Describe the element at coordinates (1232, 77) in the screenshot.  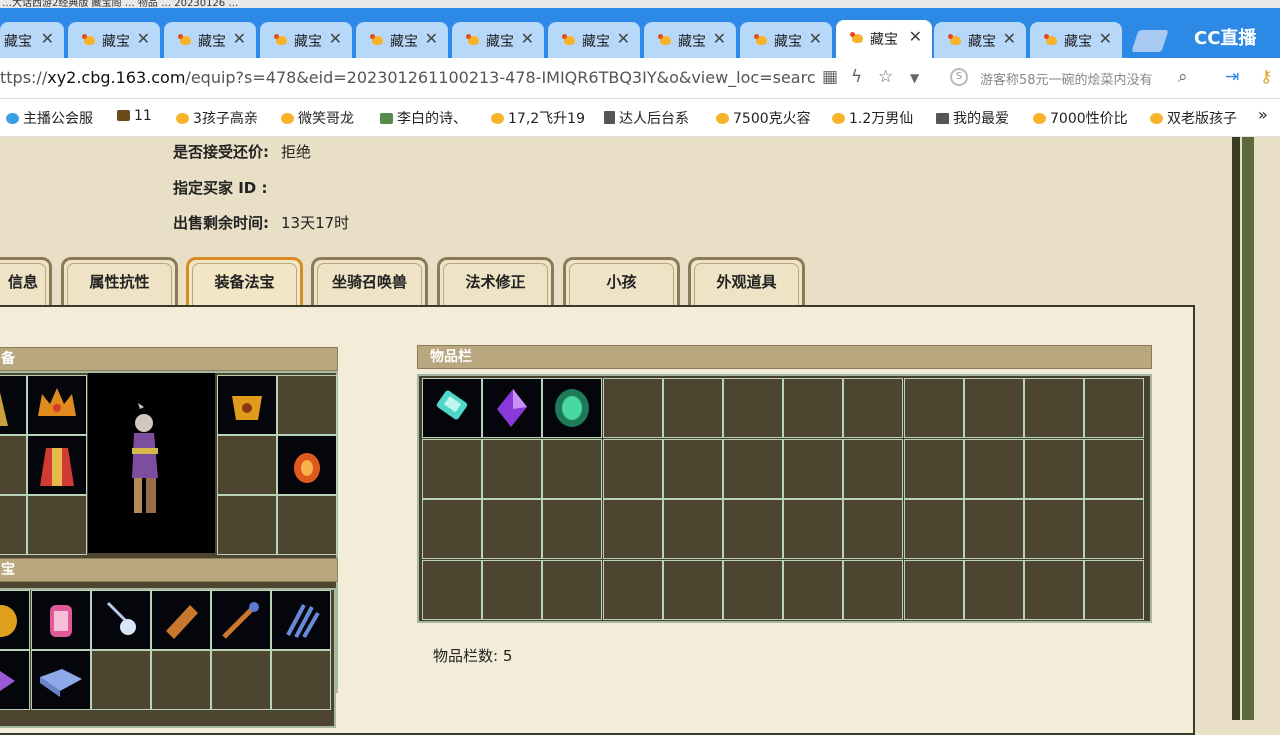
I see `login-icon: ⇥` at that location.